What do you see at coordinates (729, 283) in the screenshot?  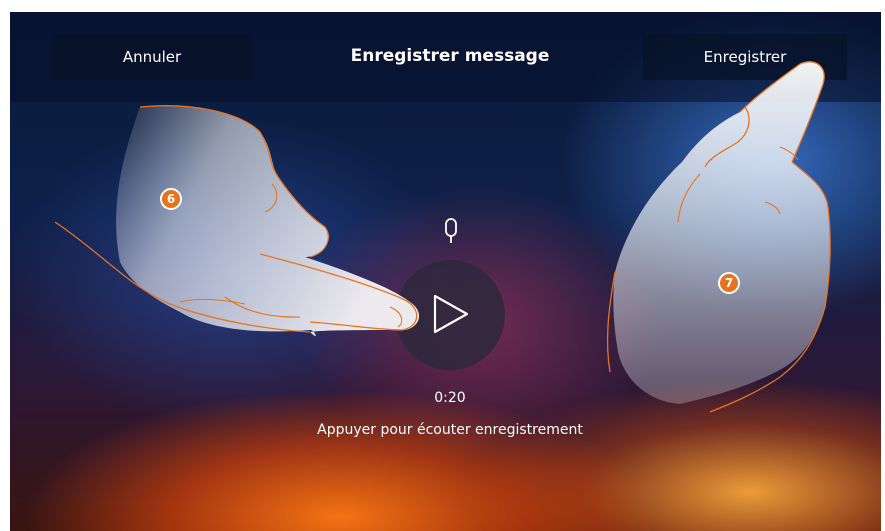 I see `step-badge-7: 7` at bounding box center [729, 283].